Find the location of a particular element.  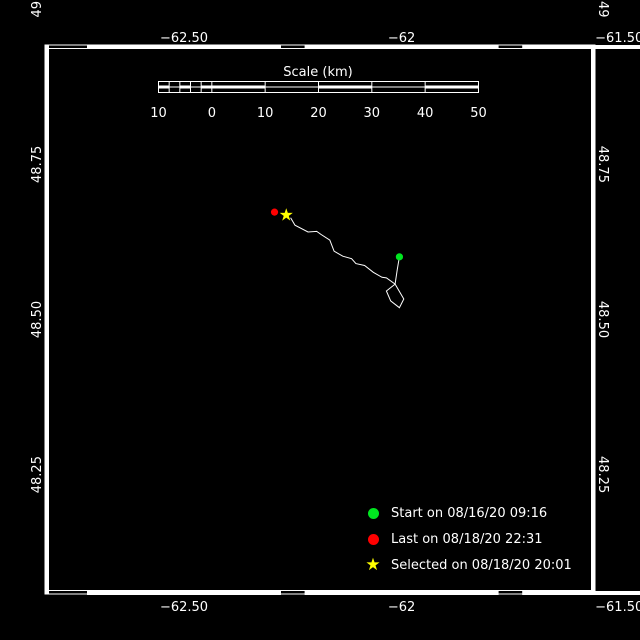

legend-start: Start on 08/16/20 09:16 is located at coordinates (469, 513).